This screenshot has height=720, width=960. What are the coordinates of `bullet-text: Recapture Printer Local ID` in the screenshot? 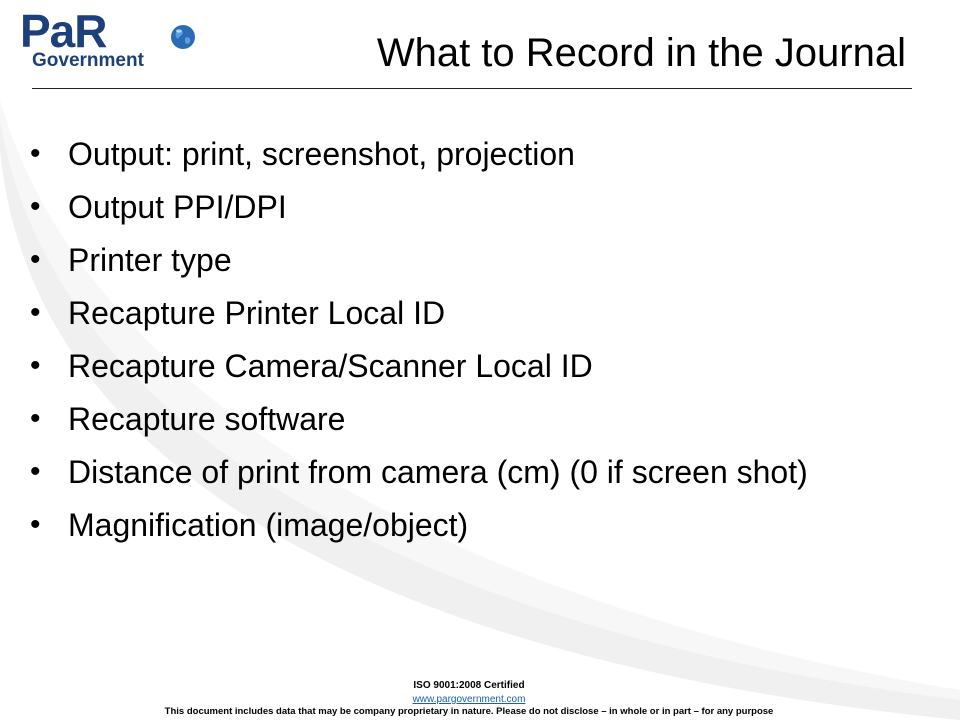 It's located at (257, 313).